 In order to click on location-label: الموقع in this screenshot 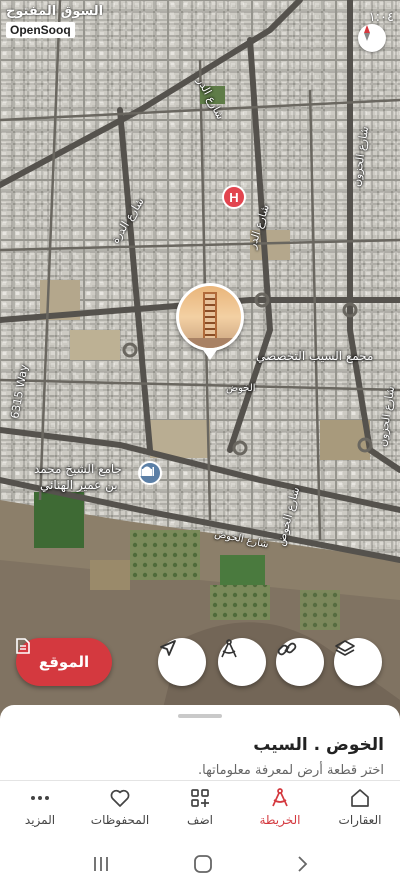, I will do `click(64, 662)`.